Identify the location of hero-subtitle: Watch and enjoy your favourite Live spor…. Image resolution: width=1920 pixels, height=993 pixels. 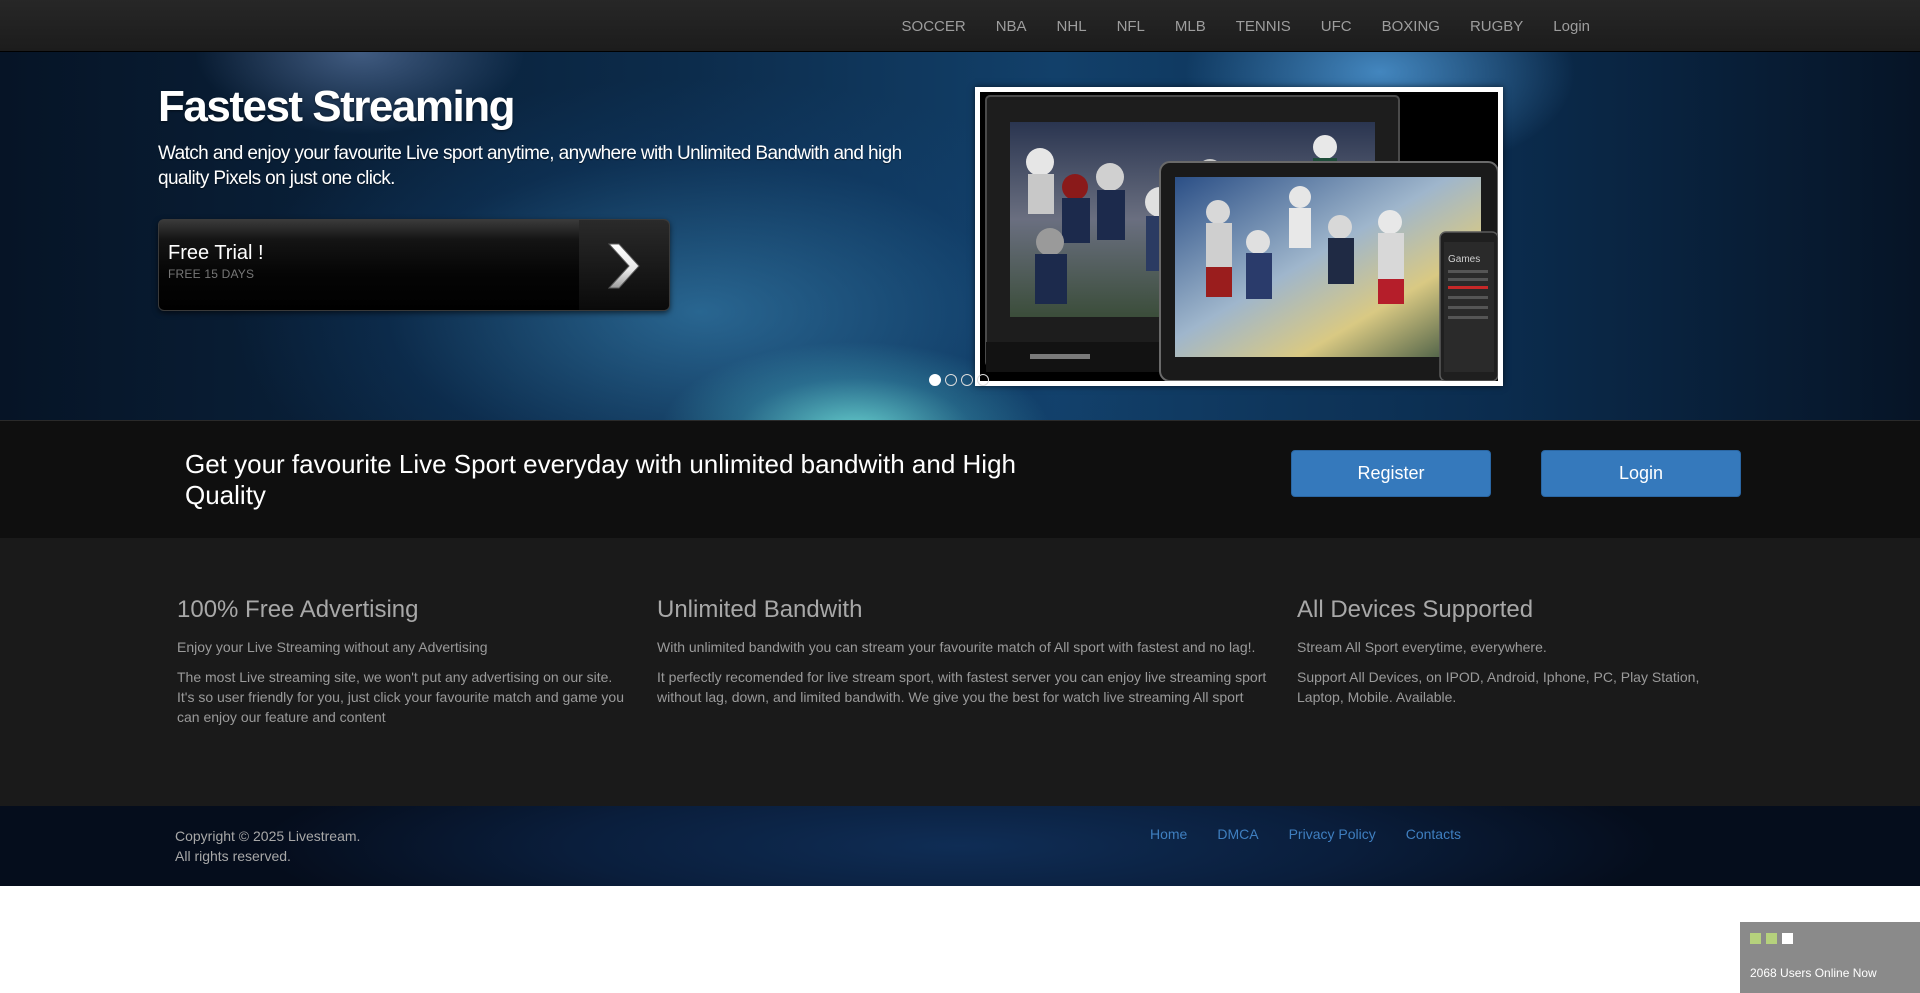
(530, 166).